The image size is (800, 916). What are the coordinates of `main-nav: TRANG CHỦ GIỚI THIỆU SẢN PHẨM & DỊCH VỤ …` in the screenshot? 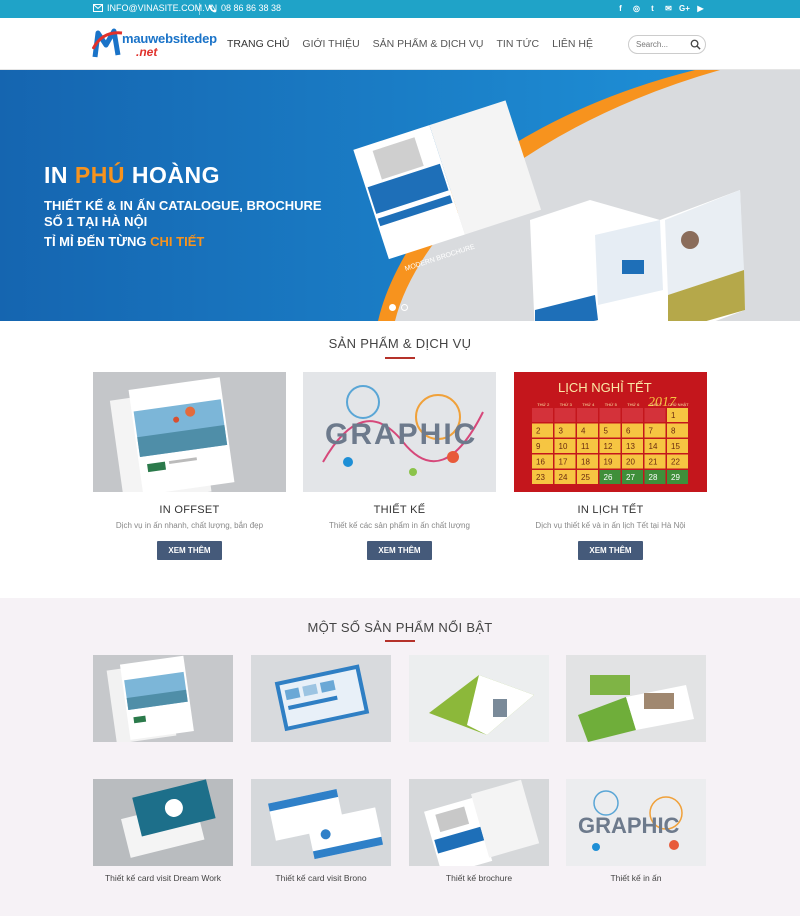 It's located at (410, 44).